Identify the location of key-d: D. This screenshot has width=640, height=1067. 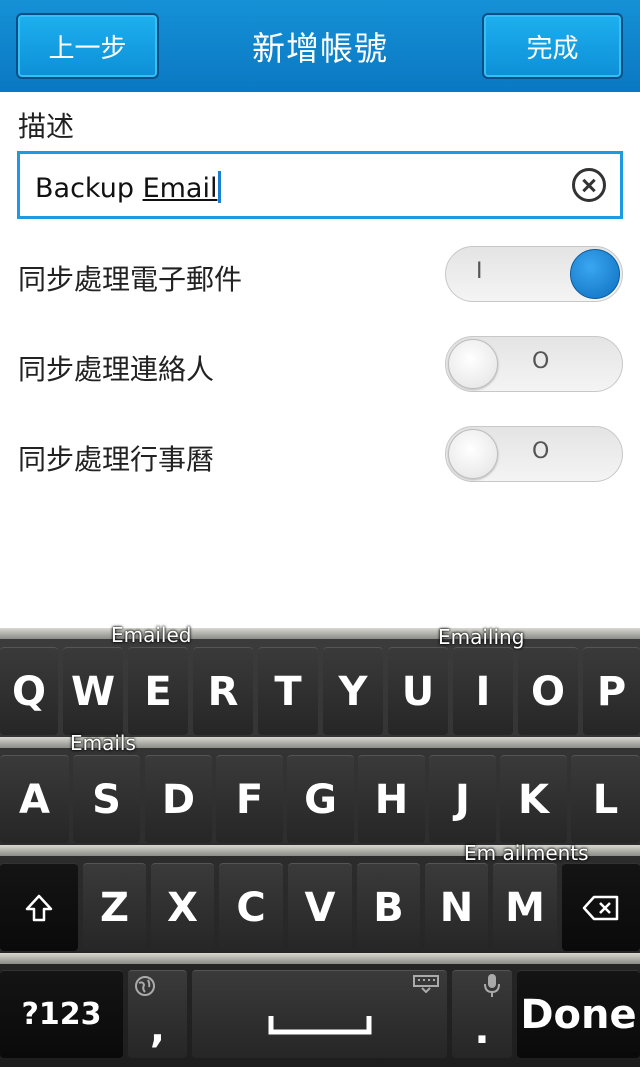
(178, 799).